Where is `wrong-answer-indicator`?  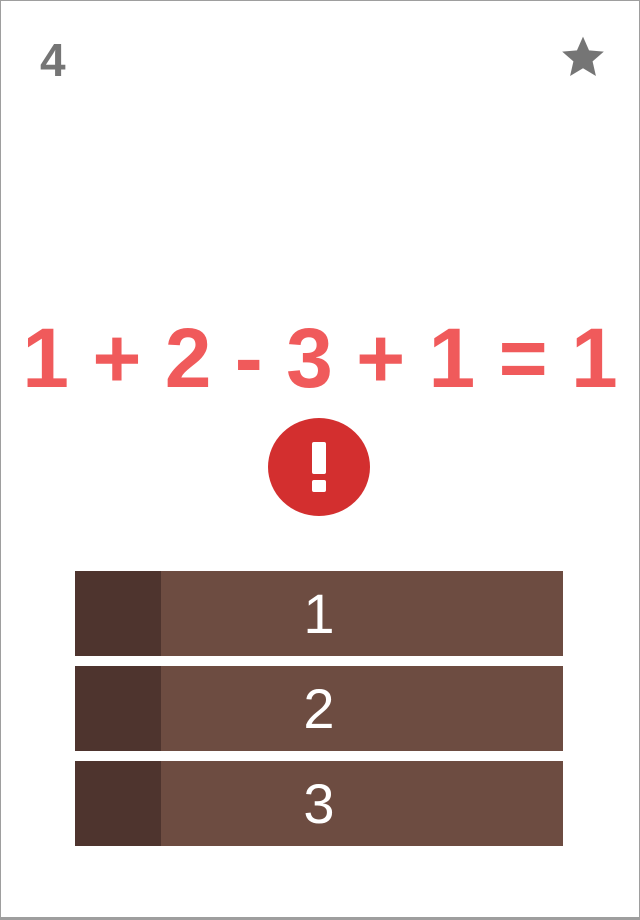
wrong-answer-indicator is located at coordinates (319, 467).